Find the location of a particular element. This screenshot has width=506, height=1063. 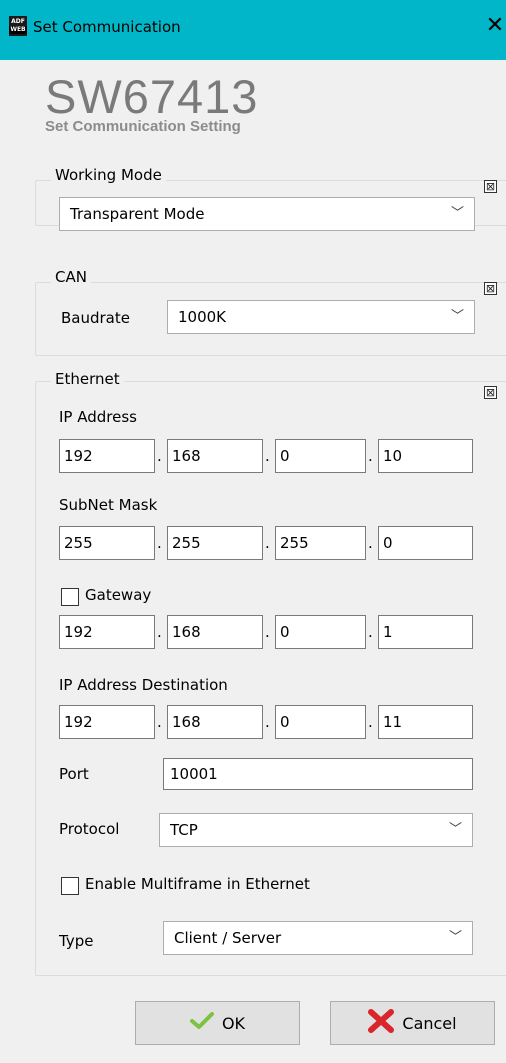

ip-destination-octet-3: 0 is located at coordinates (320, 722).